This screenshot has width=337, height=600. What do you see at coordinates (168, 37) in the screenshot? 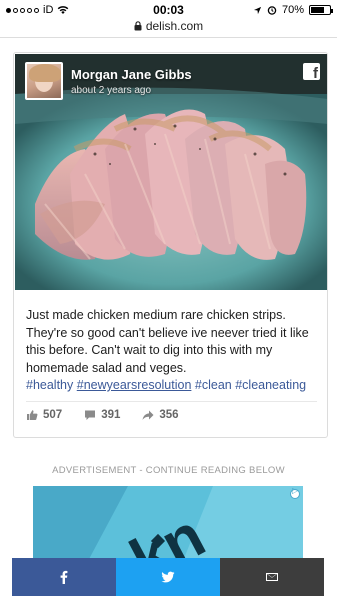
I see `toolbar-divider` at bounding box center [168, 37].